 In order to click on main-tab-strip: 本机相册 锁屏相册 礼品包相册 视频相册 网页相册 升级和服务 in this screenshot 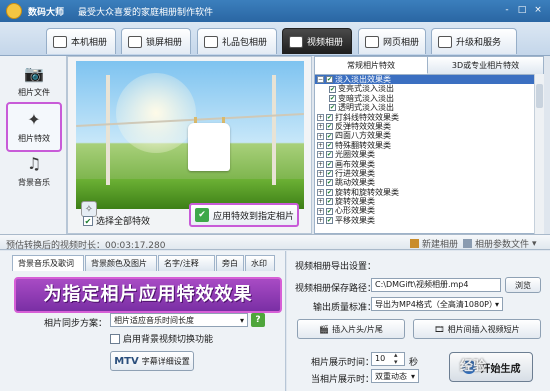, I will do `click(275, 39)`.